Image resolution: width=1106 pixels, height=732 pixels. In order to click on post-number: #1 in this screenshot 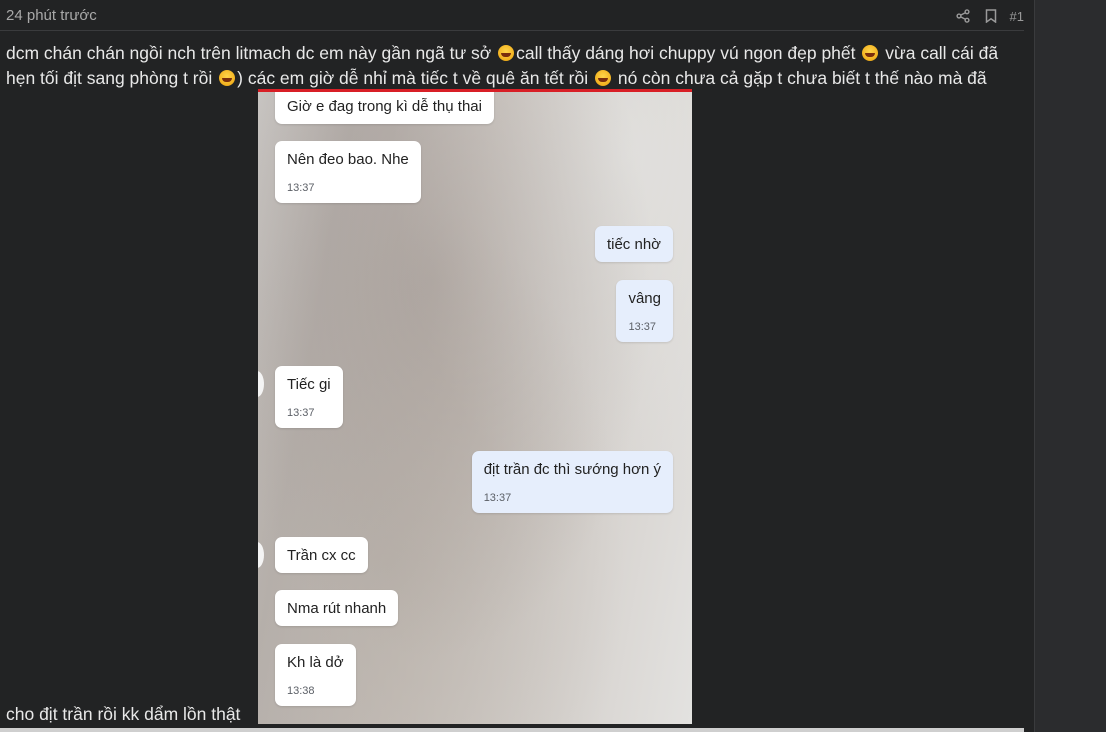, I will do `click(1017, 16)`.